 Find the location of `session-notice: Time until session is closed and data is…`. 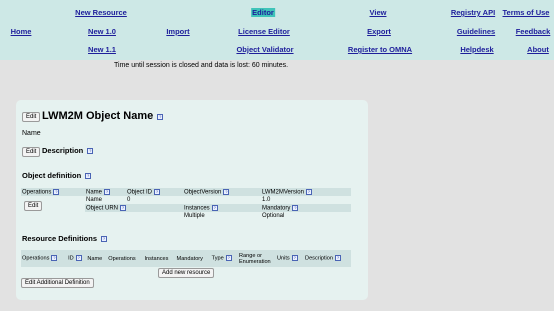

session-notice: Time until session is closed and data is… is located at coordinates (201, 65).